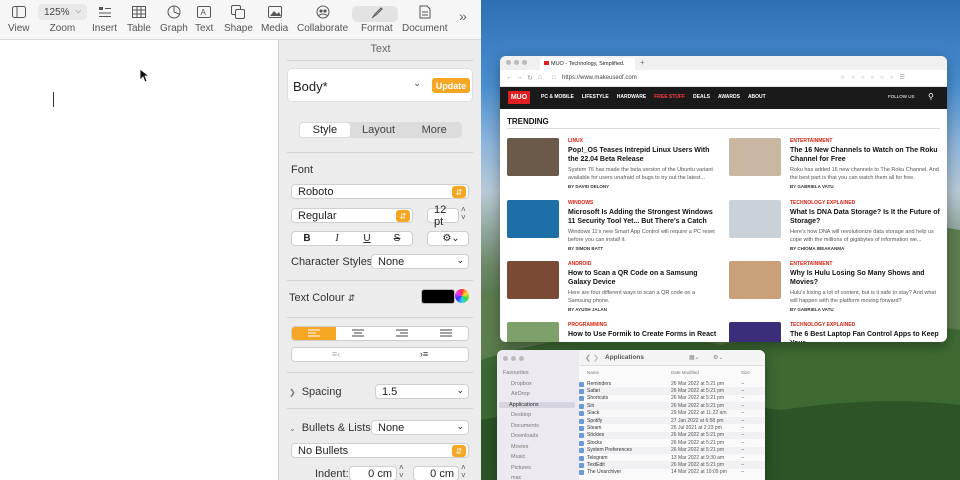 The height and width of the screenshot is (480, 960). Describe the element at coordinates (325, 130) in the screenshot. I see `tab-style: Style` at that location.